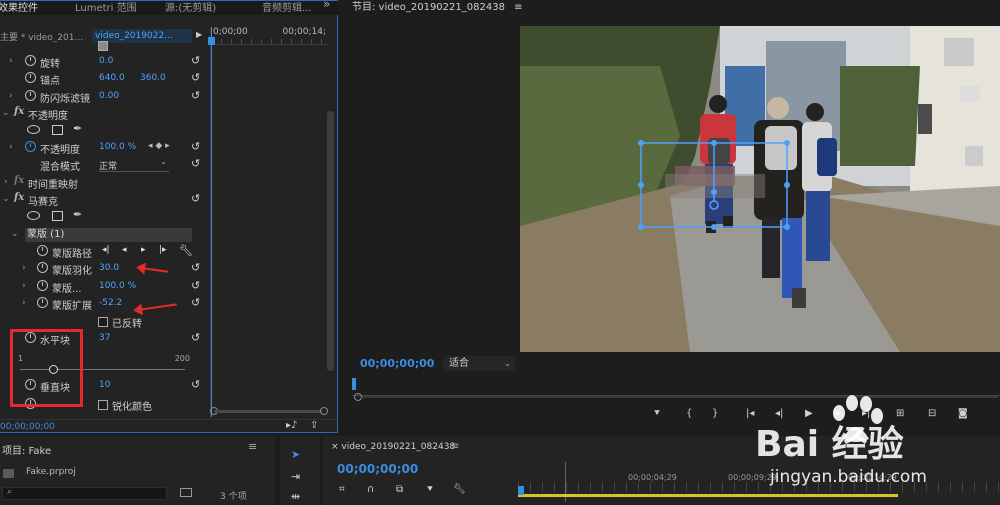 The width and height of the screenshot is (1000, 505). Describe the element at coordinates (103, 322) in the screenshot. I see `inverted-checkbox` at that location.